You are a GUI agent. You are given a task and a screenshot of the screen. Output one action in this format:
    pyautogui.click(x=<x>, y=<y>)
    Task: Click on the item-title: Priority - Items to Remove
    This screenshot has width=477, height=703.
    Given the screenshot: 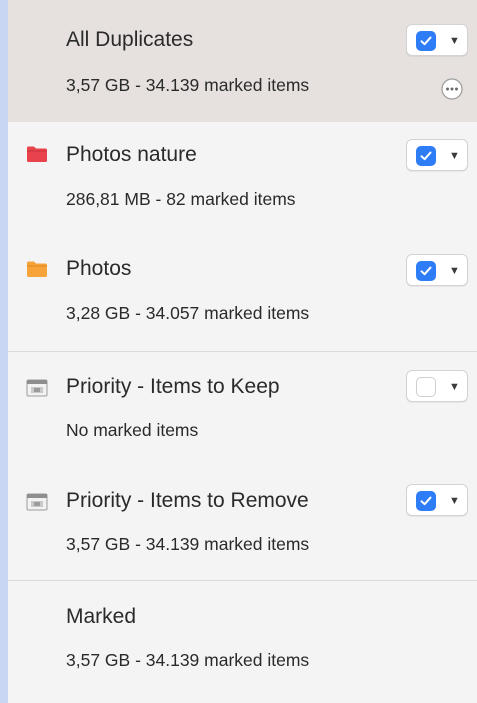 What is the action you would take?
    pyautogui.click(x=187, y=500)
    